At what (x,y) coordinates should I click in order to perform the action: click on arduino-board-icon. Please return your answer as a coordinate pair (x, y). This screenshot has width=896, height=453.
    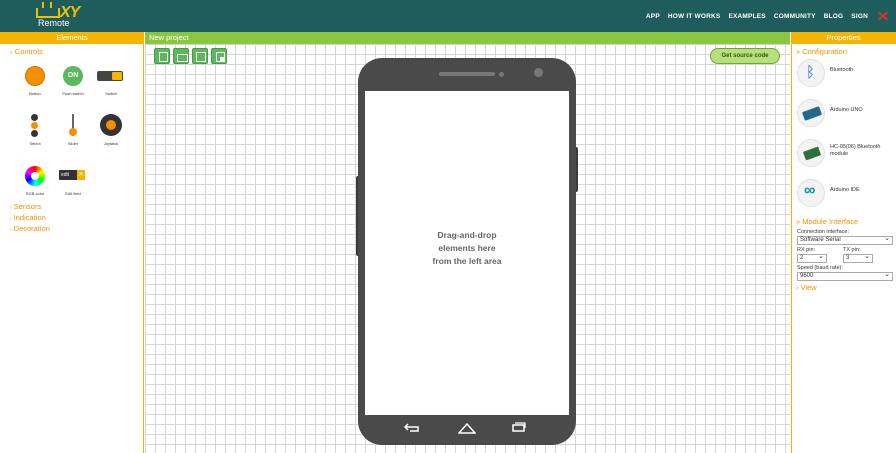
    Looking at the image, I should click on (811, 113).